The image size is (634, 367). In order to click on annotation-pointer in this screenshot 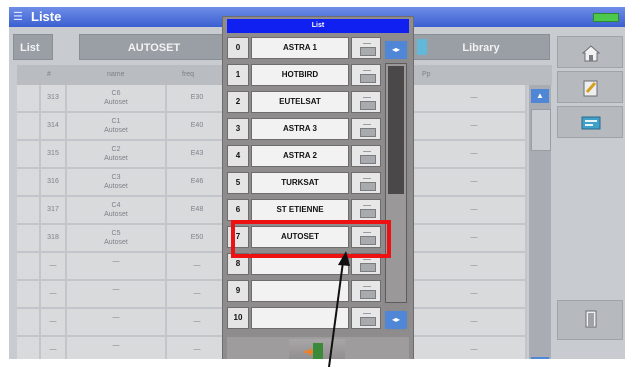, I will do `click(339, 309)`.